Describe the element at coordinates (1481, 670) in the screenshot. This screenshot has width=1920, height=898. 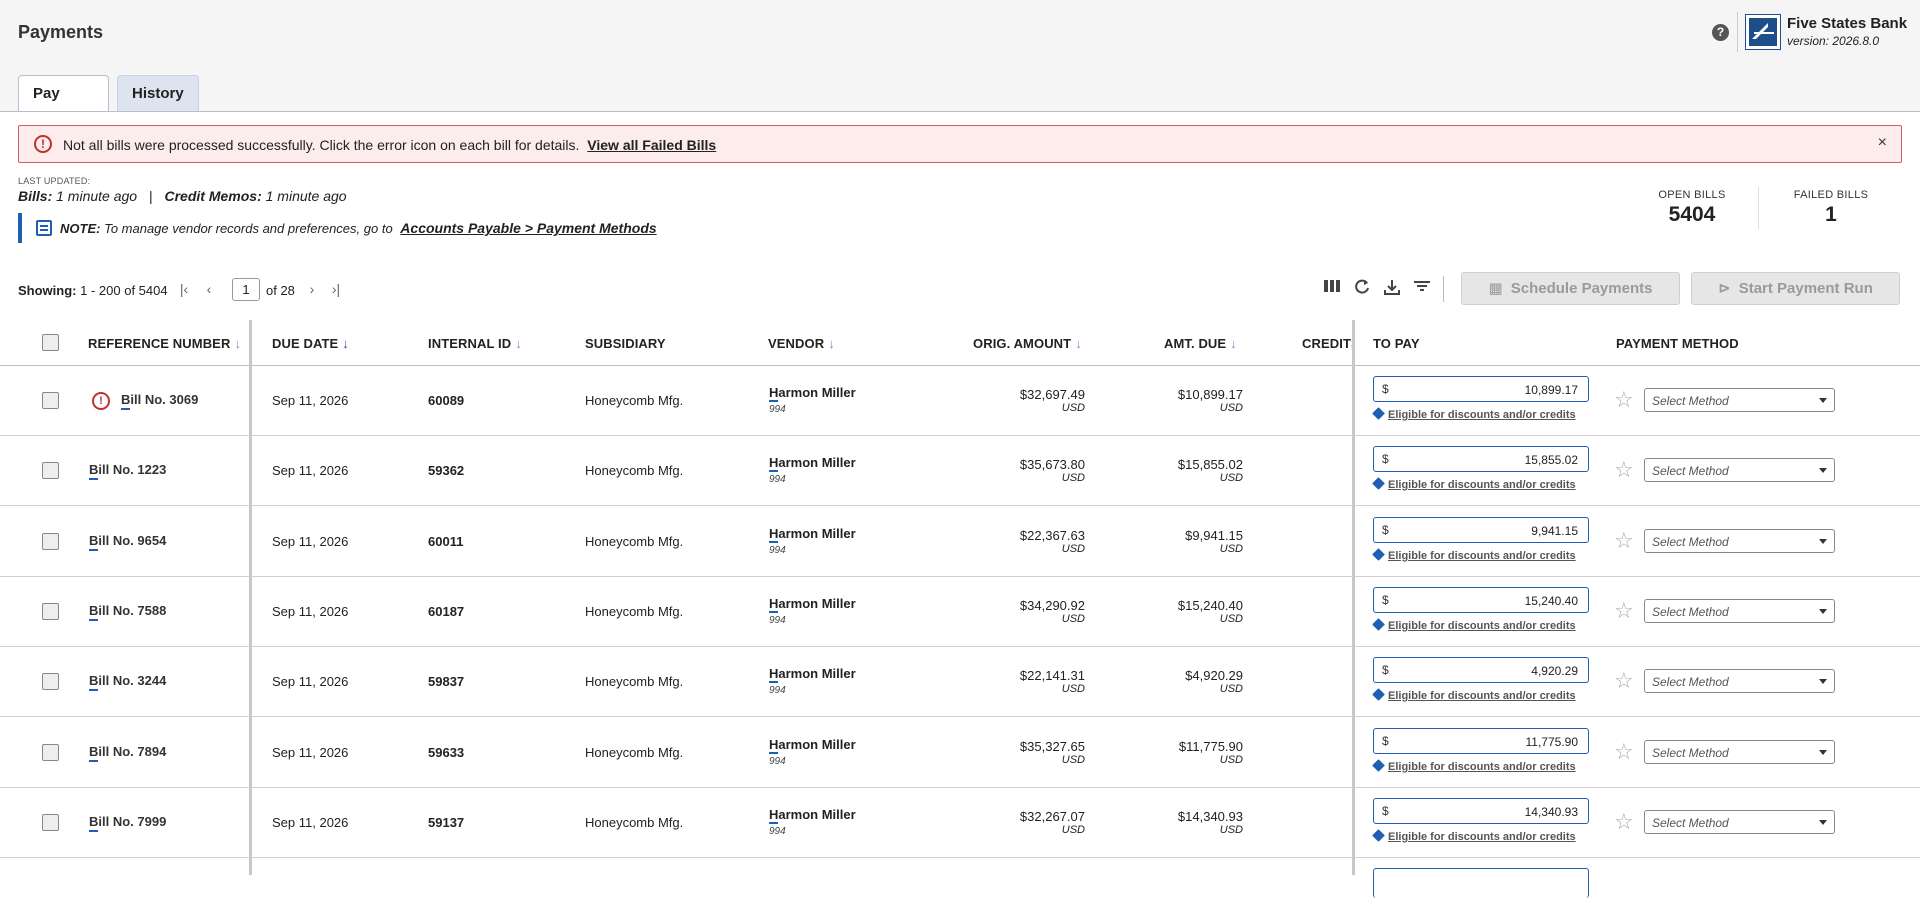
I see `to-pay-input: $4,920.29` at that location.